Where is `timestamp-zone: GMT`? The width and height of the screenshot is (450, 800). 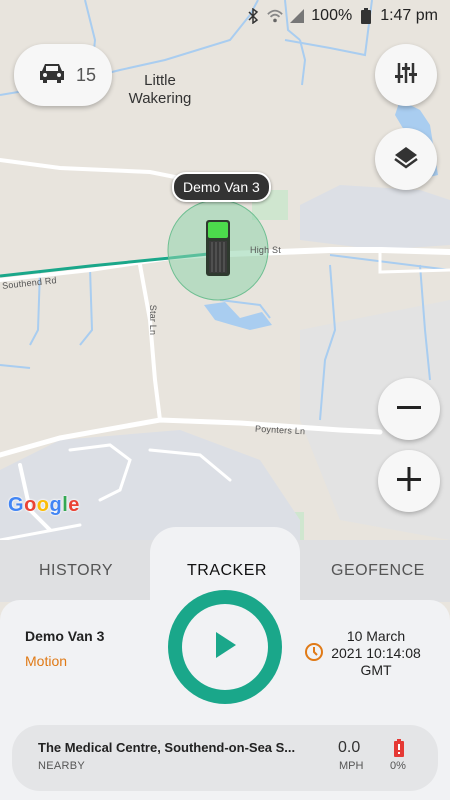
timestamp-zone: GMT is located at coordinates (376, 670).